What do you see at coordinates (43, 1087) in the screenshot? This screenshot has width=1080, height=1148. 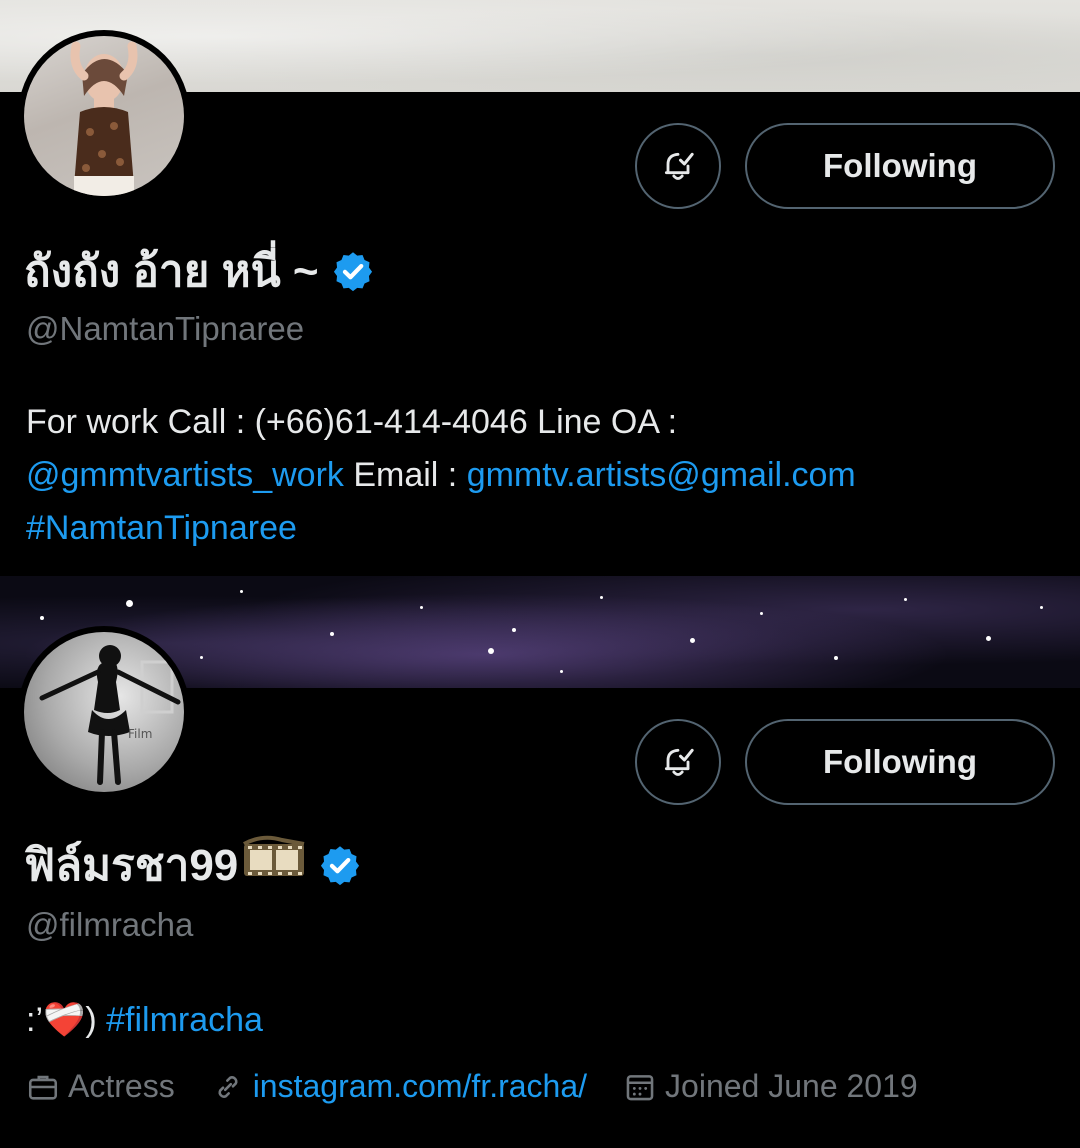 I see `briefcase-icon` at bounding box center [43, 1087].